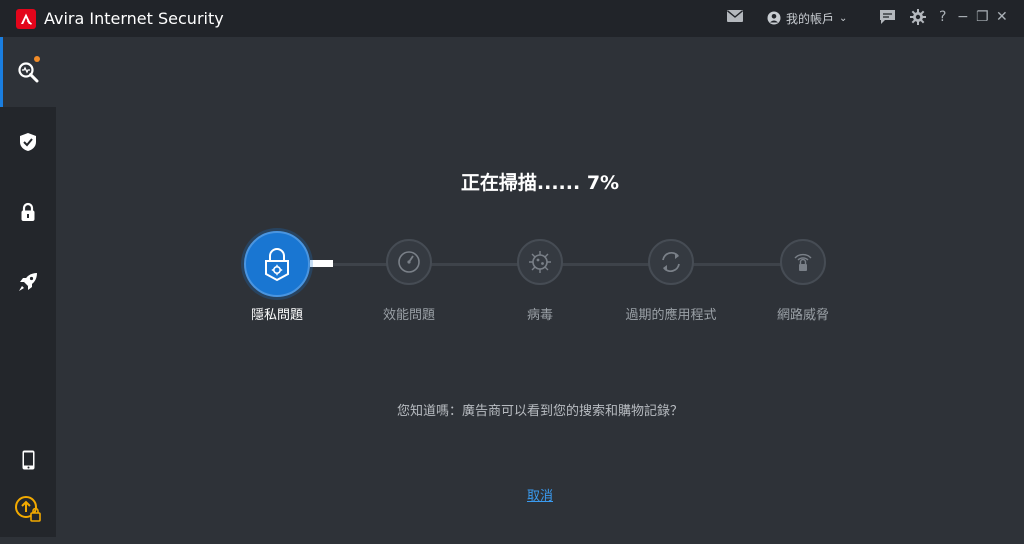  I want to click on avira-logo-icon, so click(26, 19).